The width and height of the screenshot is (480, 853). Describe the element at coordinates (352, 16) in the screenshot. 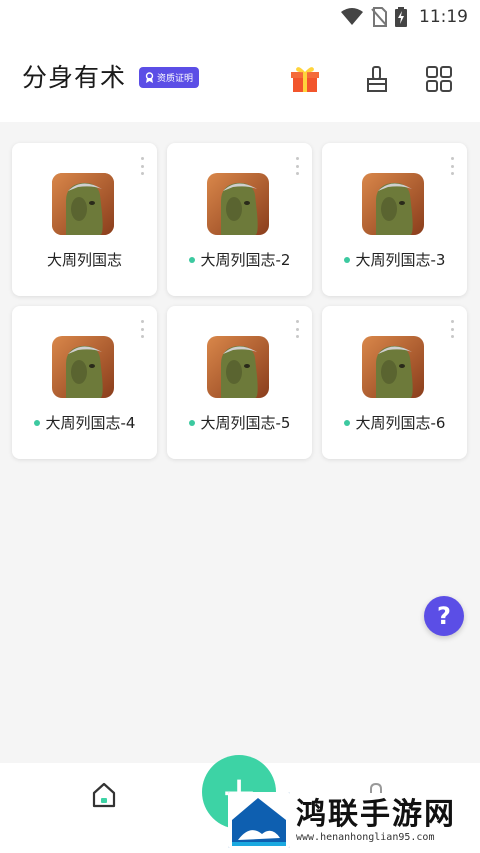

I see `wifi-icon` at that location.